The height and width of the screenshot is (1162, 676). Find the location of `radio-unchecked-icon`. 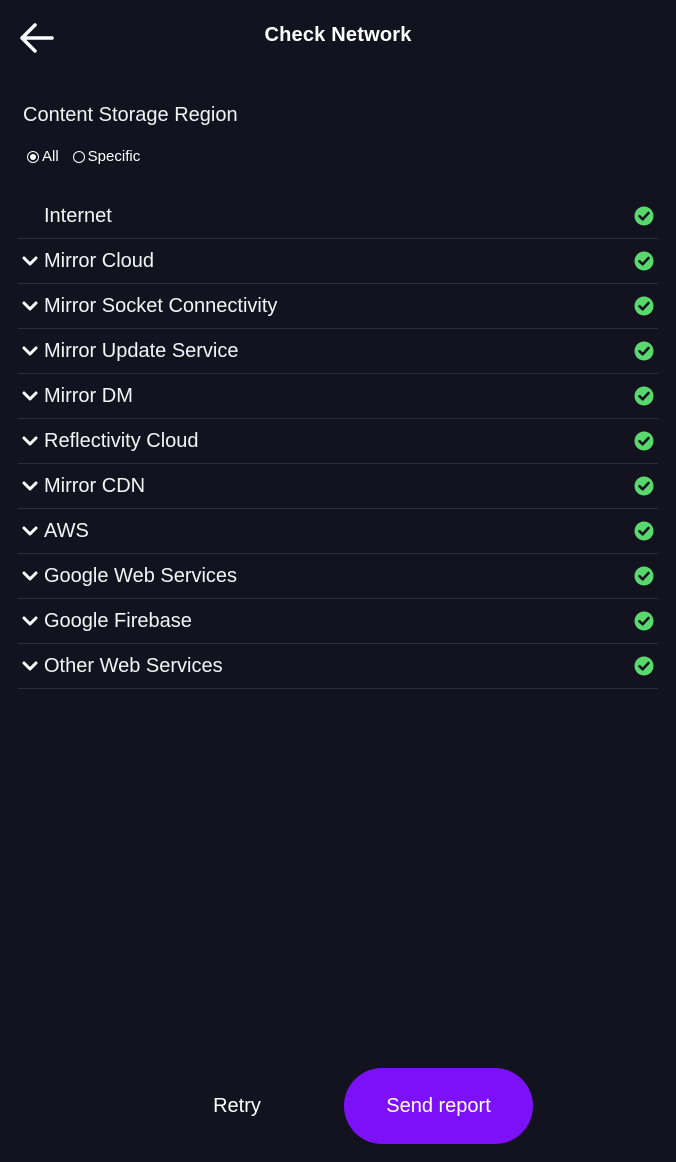

radio-unchecked-icon is located at coordinates (78, 156).